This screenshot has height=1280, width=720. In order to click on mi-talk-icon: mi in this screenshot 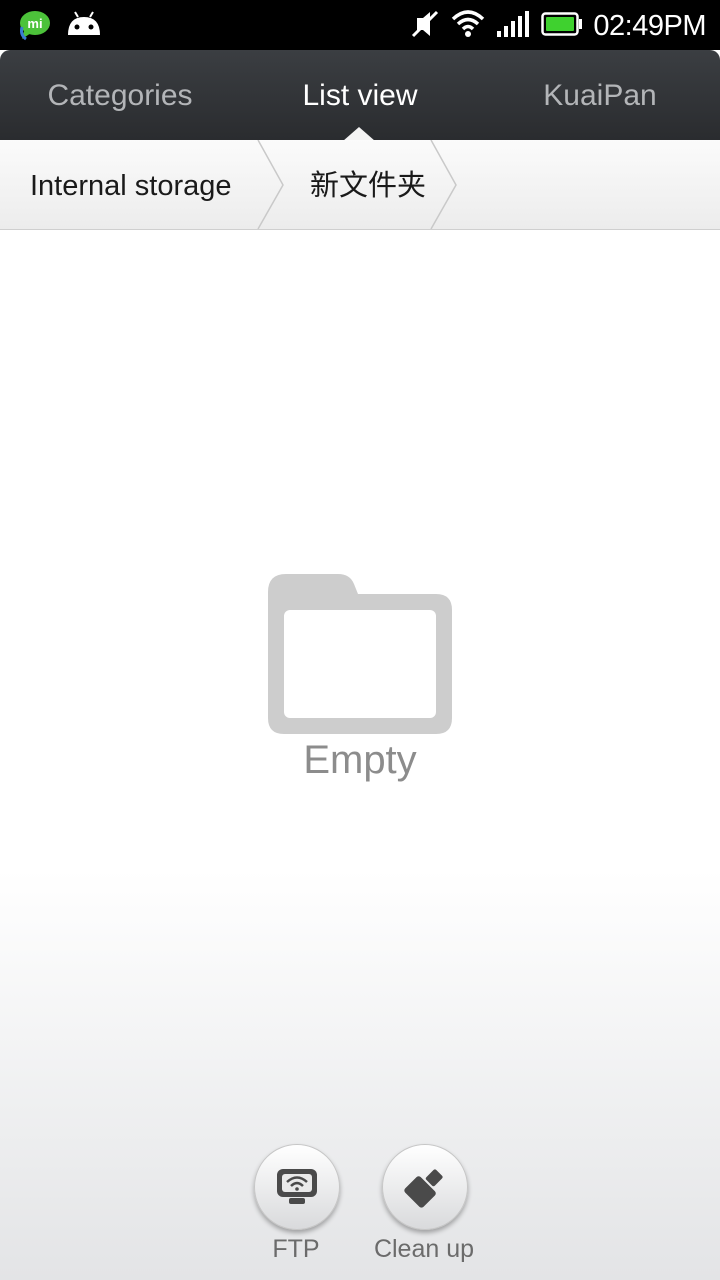, I will do `click(35, 27)`.